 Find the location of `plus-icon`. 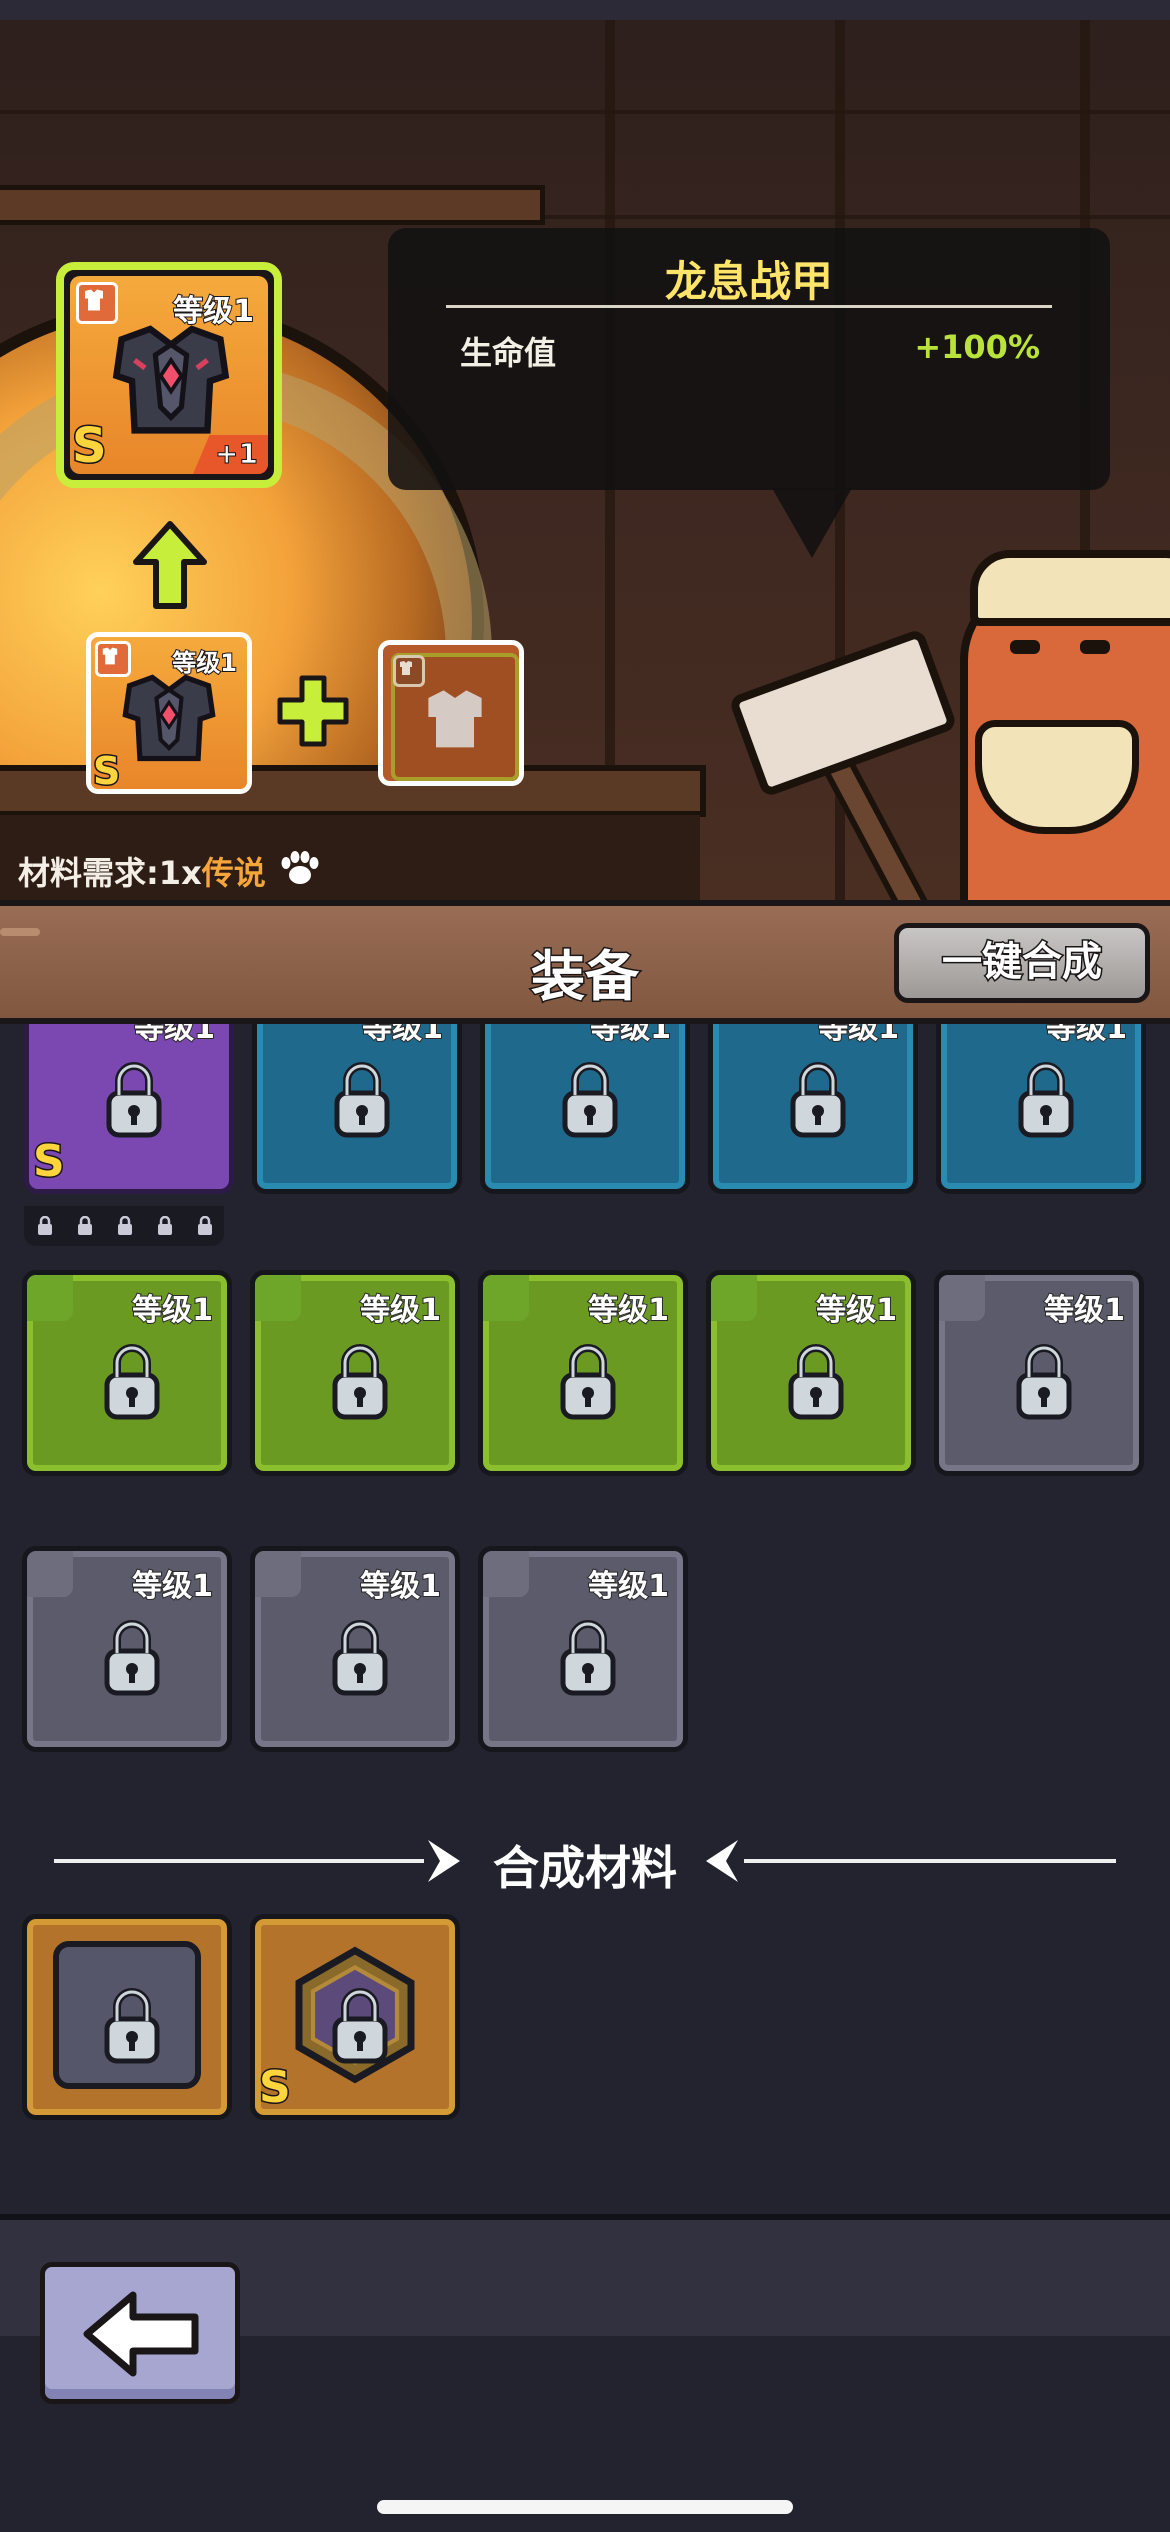

plus-icon is located at coordinates (313, 711).